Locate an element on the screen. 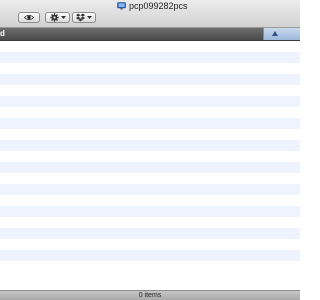  gear-icon is located at coordinates (54, 17).